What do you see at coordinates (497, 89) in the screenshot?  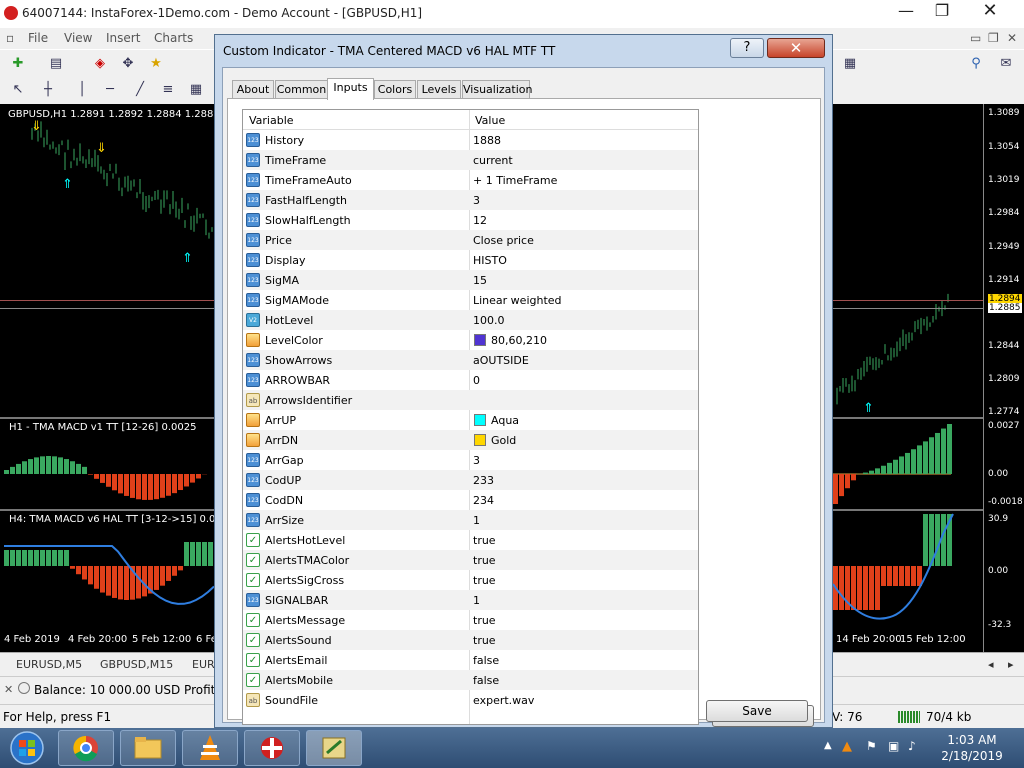 I see `tab-visualization: Visualization` at bounding box center [497, 89].